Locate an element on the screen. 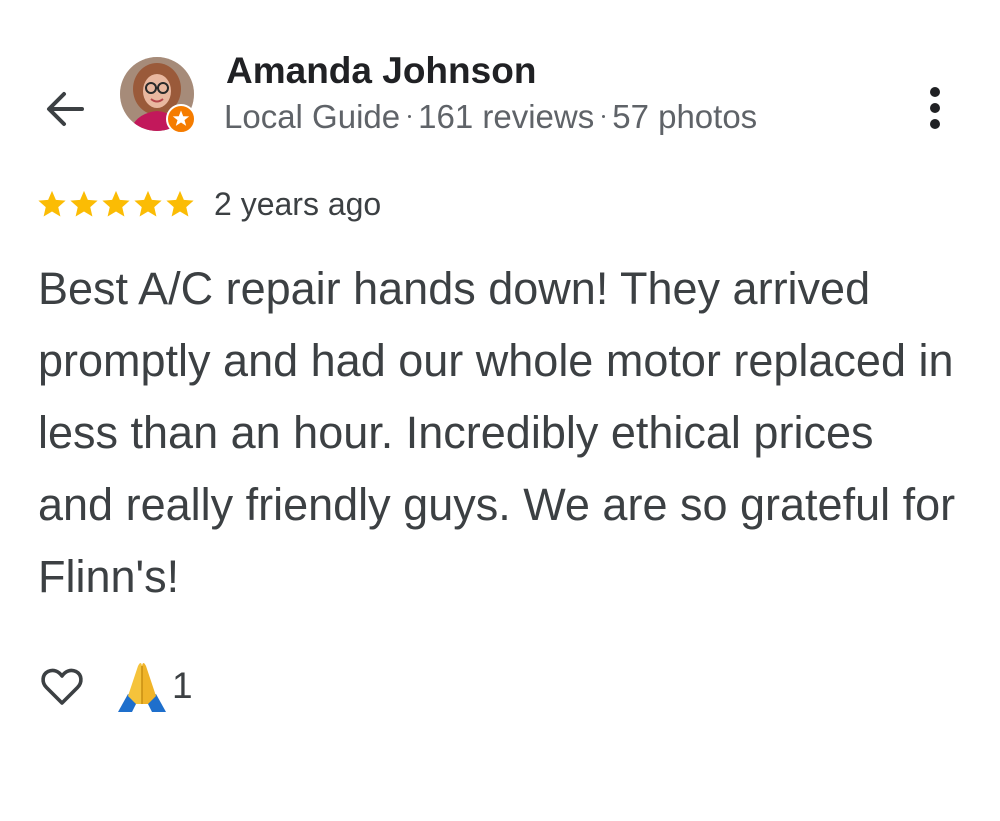  local-guide-star-icon is located at coordinates (181, 119).